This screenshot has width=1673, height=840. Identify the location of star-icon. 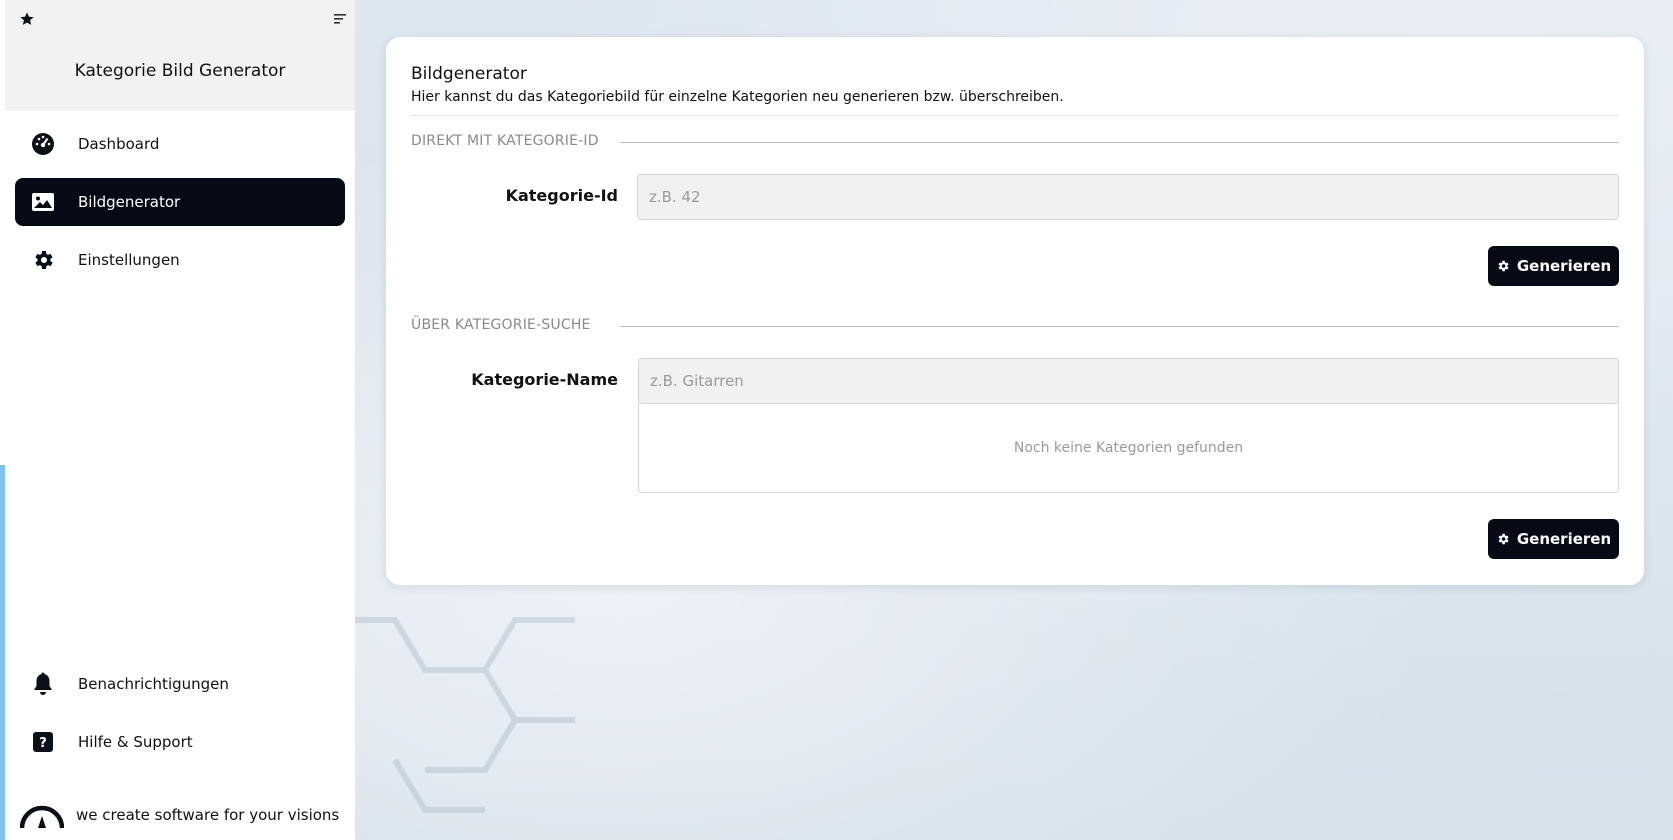
(27, 19).